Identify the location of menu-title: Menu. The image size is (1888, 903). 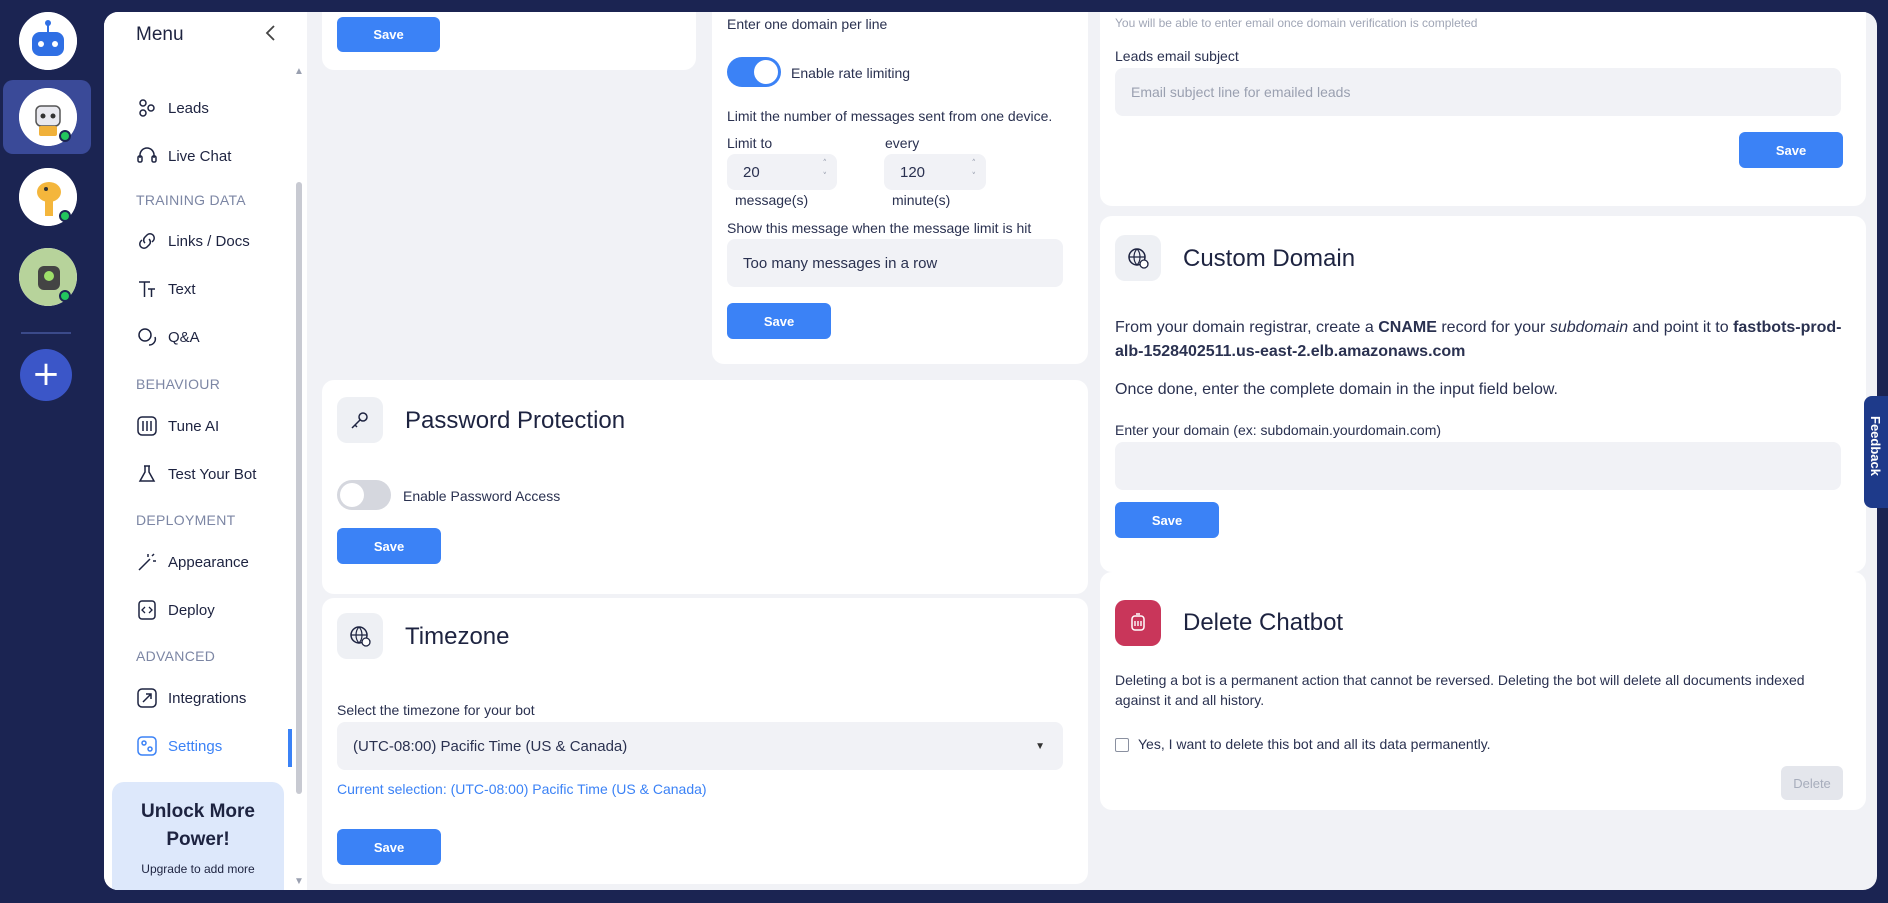
(160, 34).